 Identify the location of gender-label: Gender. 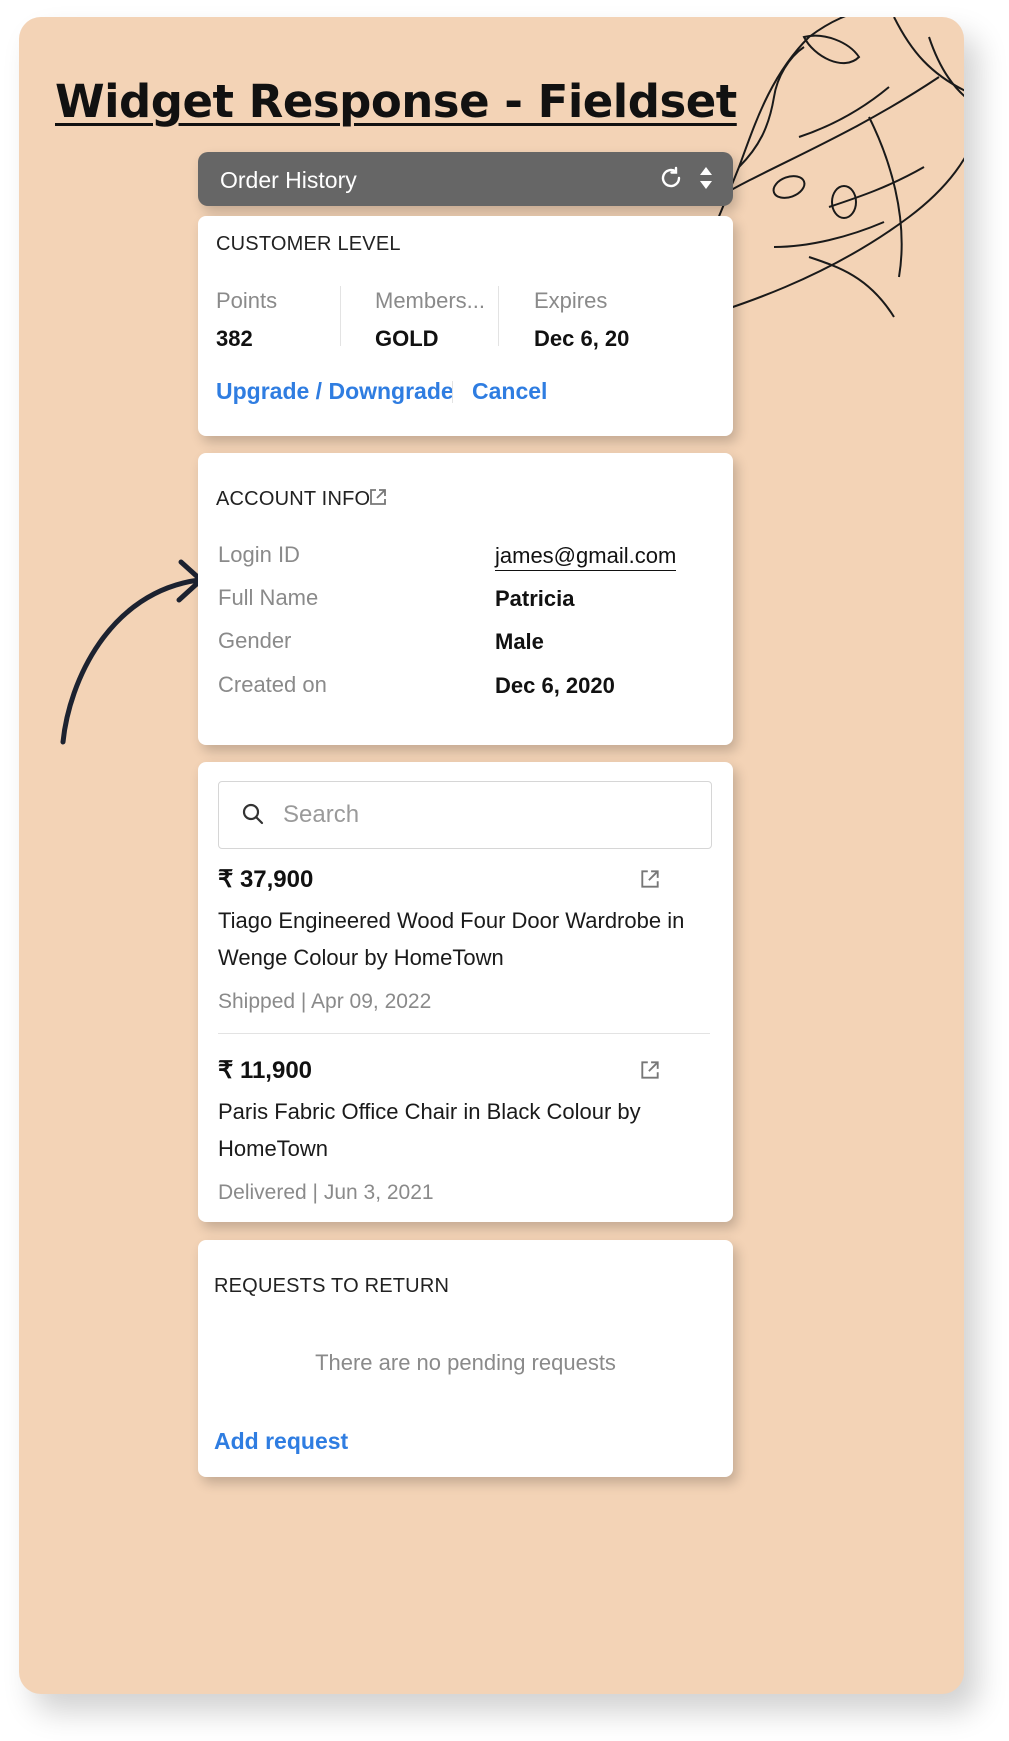
(255, 640).